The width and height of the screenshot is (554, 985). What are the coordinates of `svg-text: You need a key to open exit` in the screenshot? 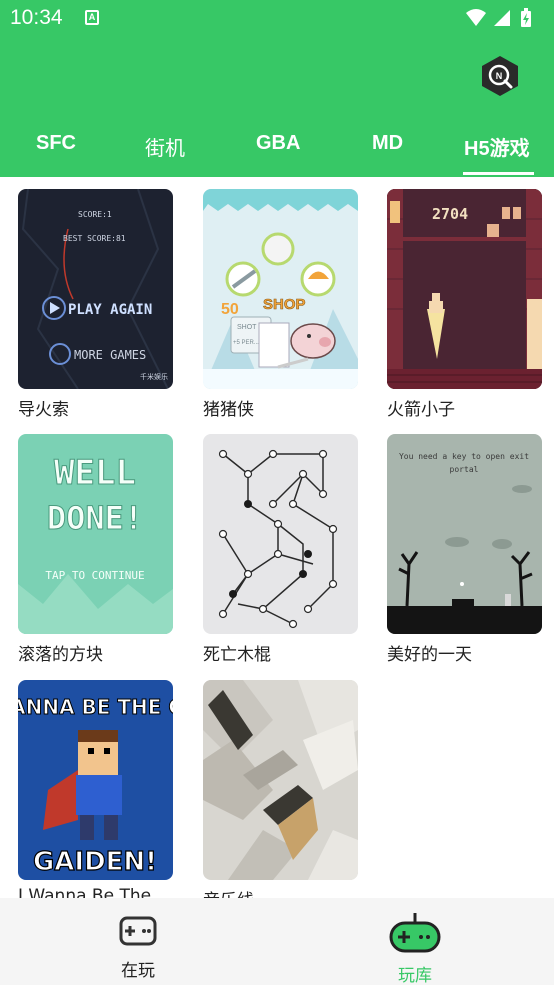 It's located at (464, 456).